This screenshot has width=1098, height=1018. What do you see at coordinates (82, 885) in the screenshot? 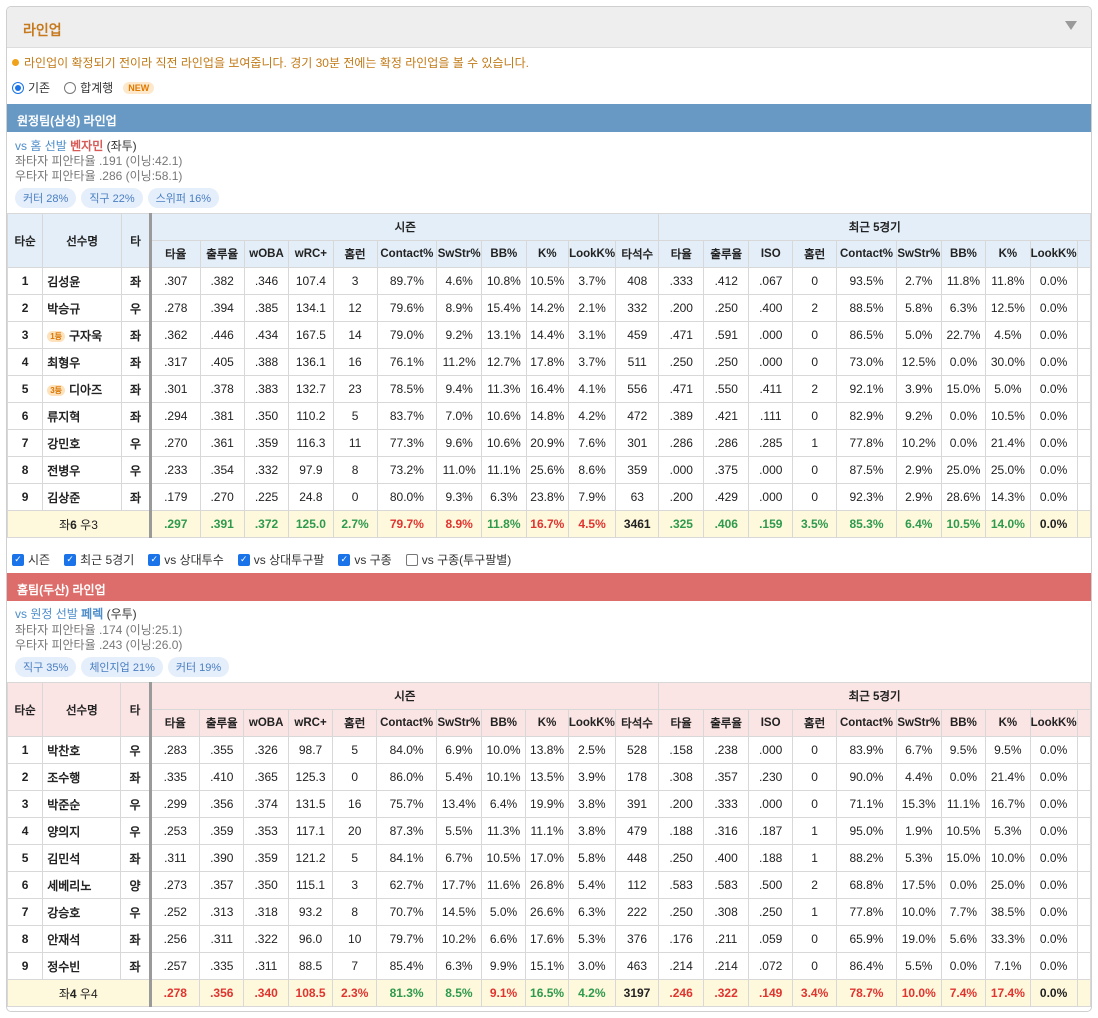
I see `player-name: 세베리노` at bounding box center [82, 885].